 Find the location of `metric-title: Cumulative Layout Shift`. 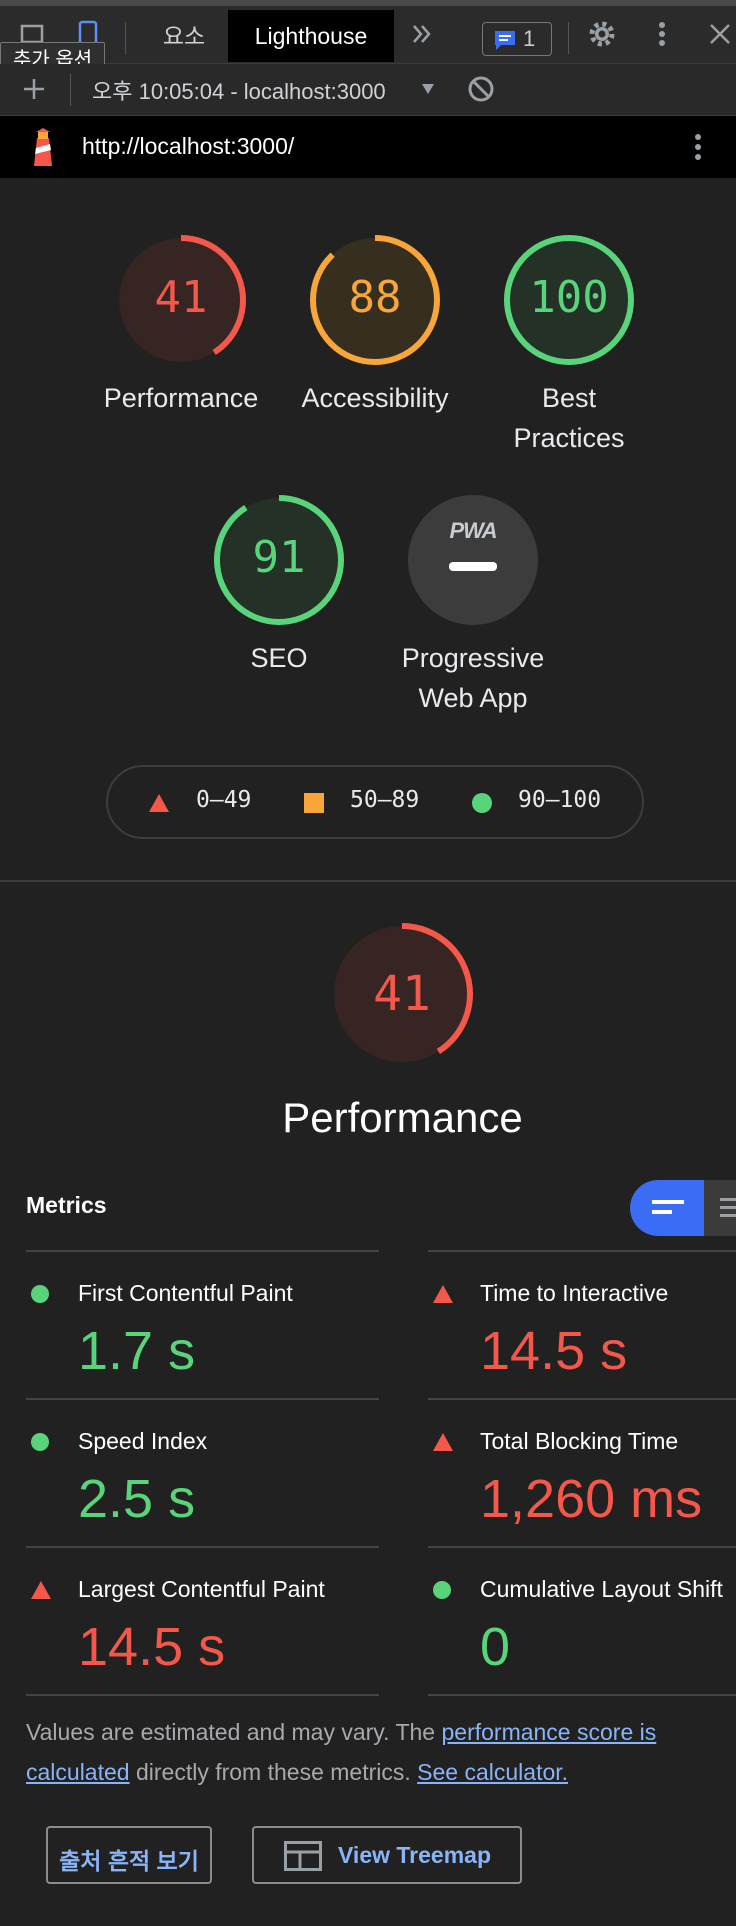

metric-title: Cumulative Layout Shift is located at coordinates (601, 1589).